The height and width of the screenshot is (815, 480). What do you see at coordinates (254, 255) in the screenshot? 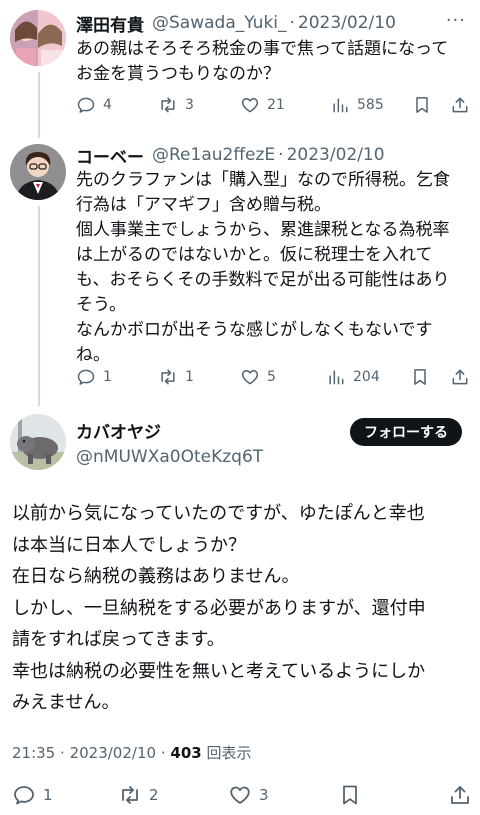
I see `tweet-text-line: は上がるのではないかと。仮に税理士を入れて` at bounding box center [254, 255].